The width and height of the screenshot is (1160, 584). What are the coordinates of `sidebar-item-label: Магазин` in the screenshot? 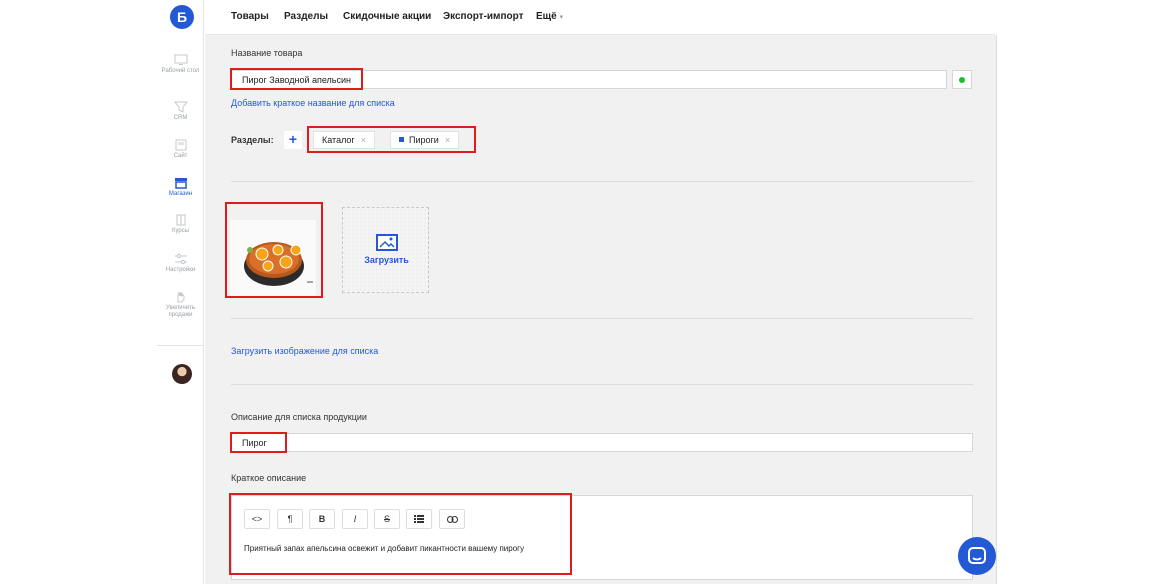 It's located at (180, 194).